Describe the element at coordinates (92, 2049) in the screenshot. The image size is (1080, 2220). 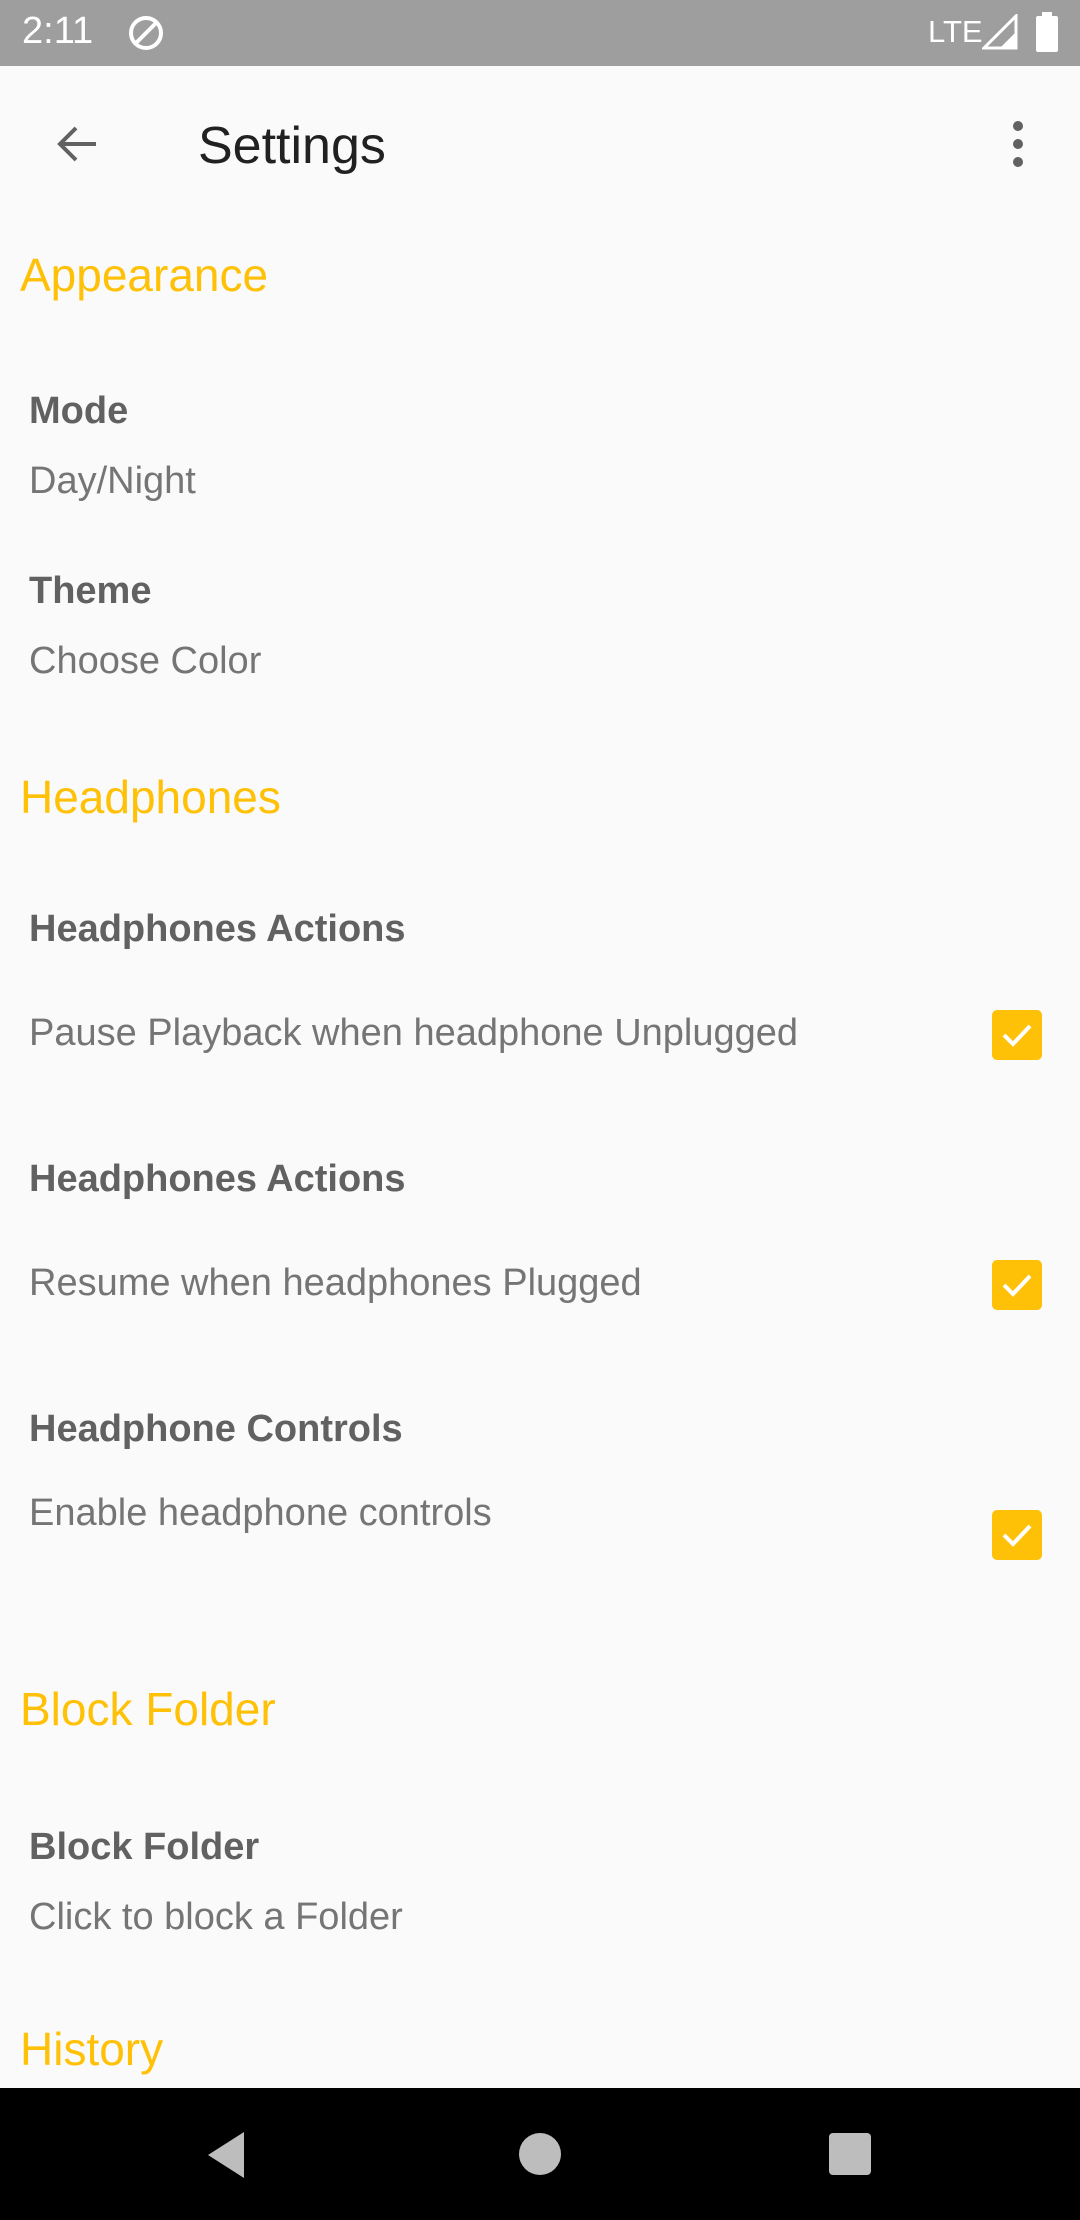
I see `section-header-history: History` at that location.